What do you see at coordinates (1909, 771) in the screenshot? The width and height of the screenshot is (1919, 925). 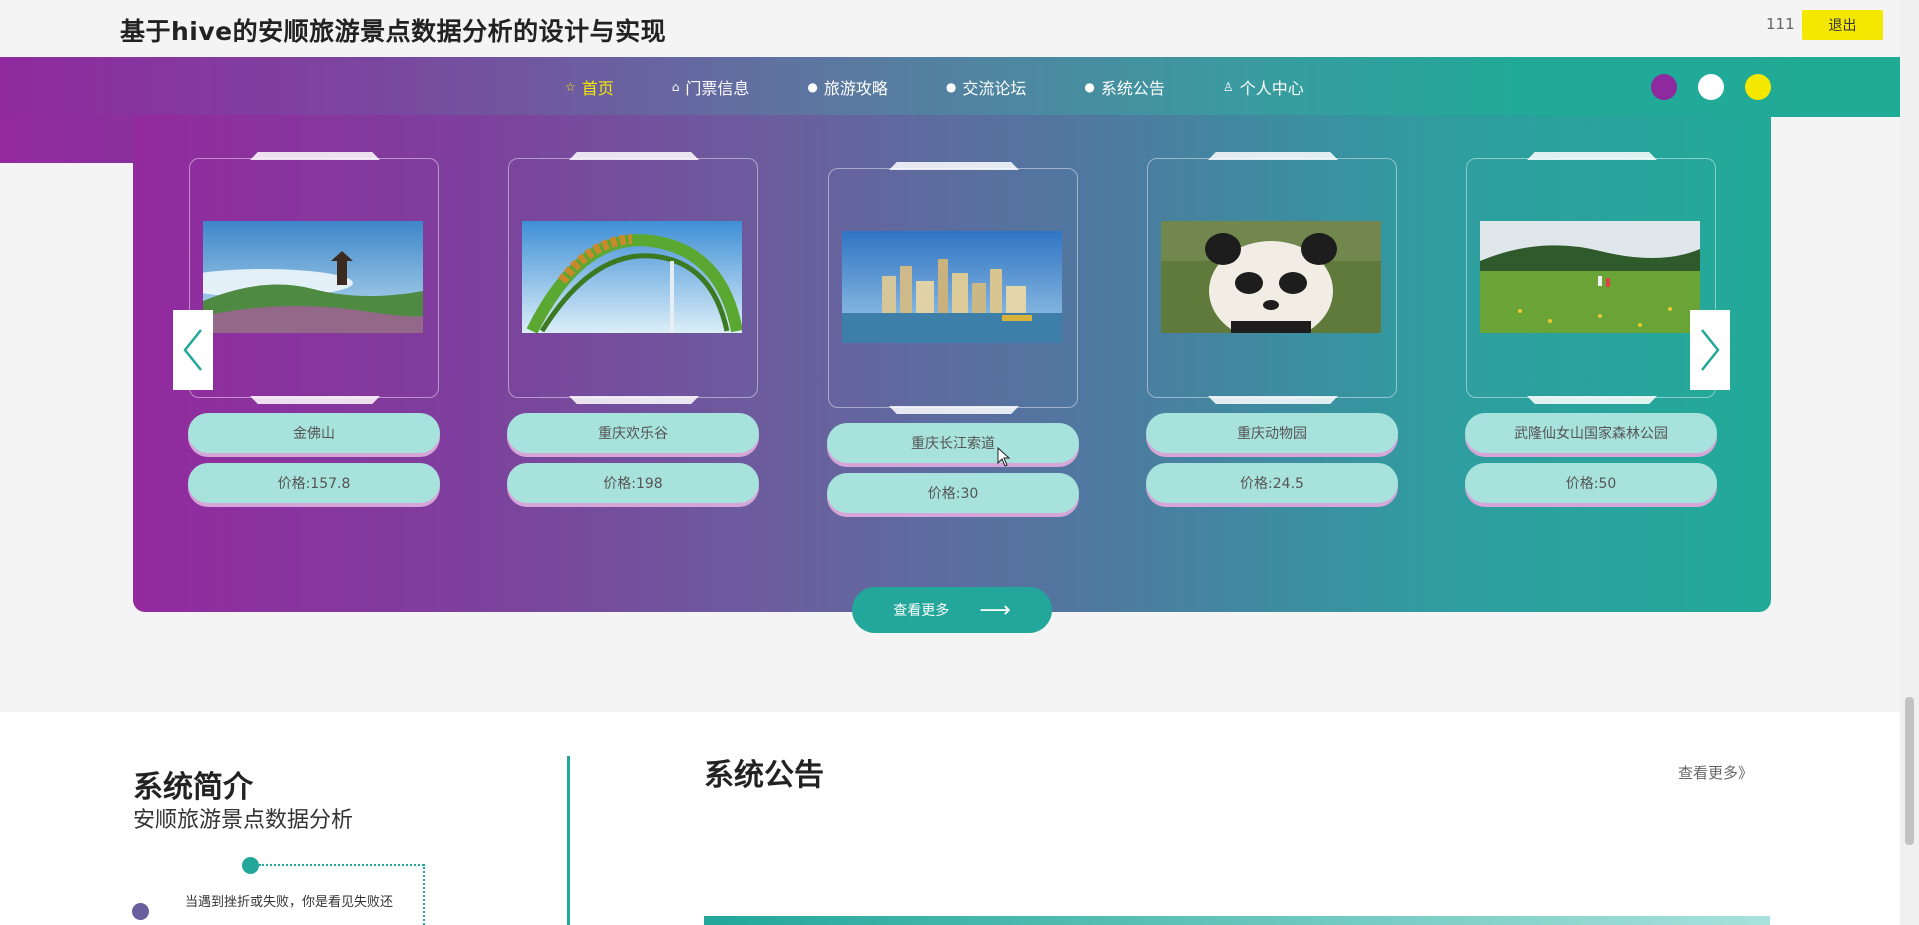 I see `scrollbar-thumb` at bounding box center [1909, 771].